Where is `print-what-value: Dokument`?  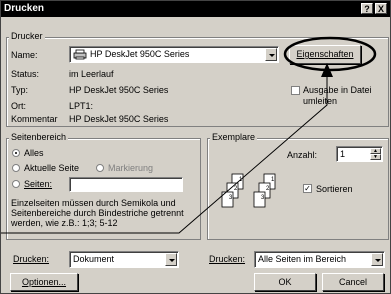
print-what-value: Dokument is located at coordinates (94, 259).